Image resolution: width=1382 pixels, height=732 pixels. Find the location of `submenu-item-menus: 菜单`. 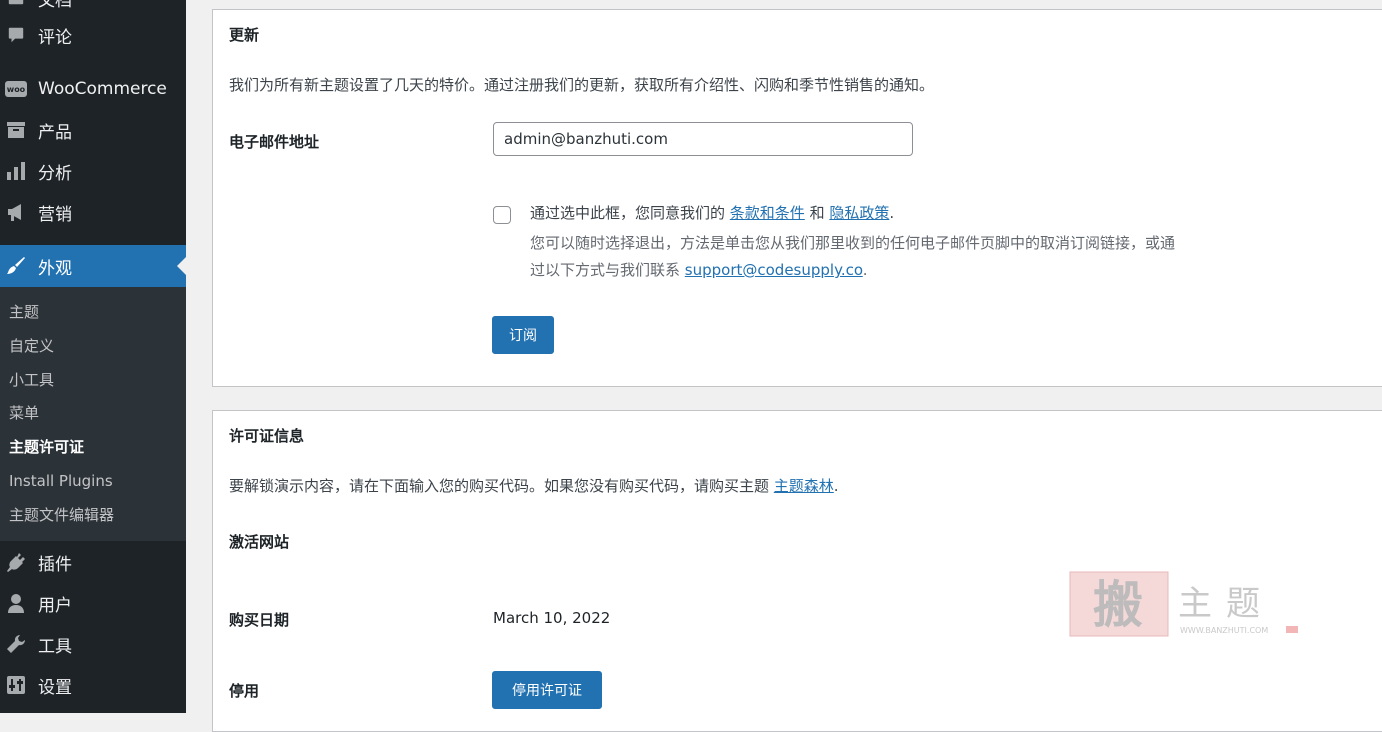

submenu-item-menus: 菜单 is located at coordinates (24, 413).